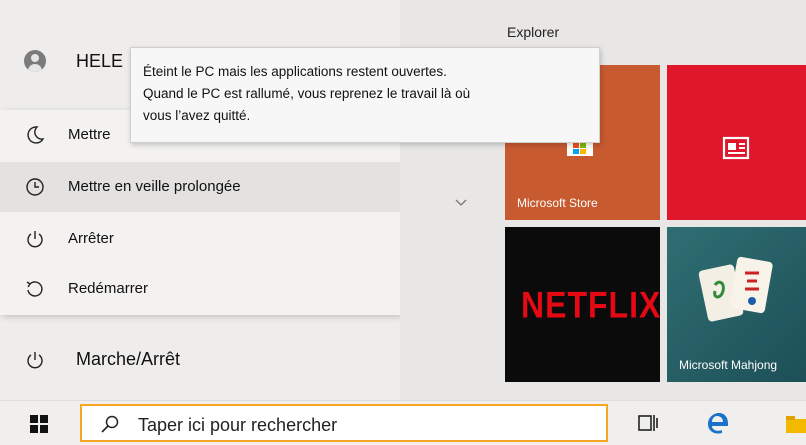 This screenshot has height=445, width=806. What do you see at coordinates (344, 423) in the screenshot?
I see `search-box: Taper ici pour rechercher` at bounding box center [344, 423].